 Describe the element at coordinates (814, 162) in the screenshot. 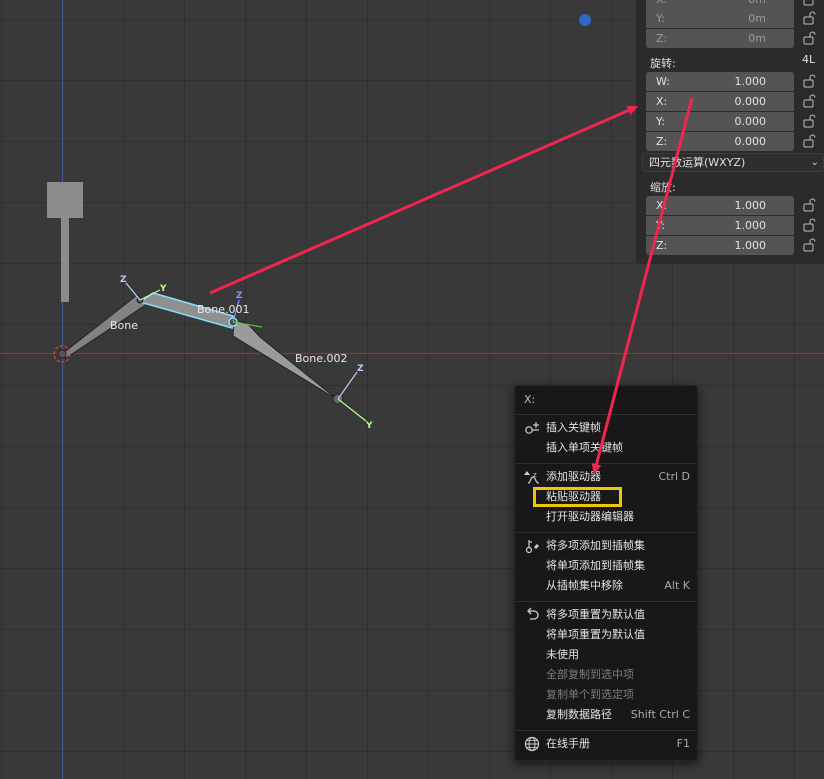

I see `chevron-down-icon: ⌄` at that location.